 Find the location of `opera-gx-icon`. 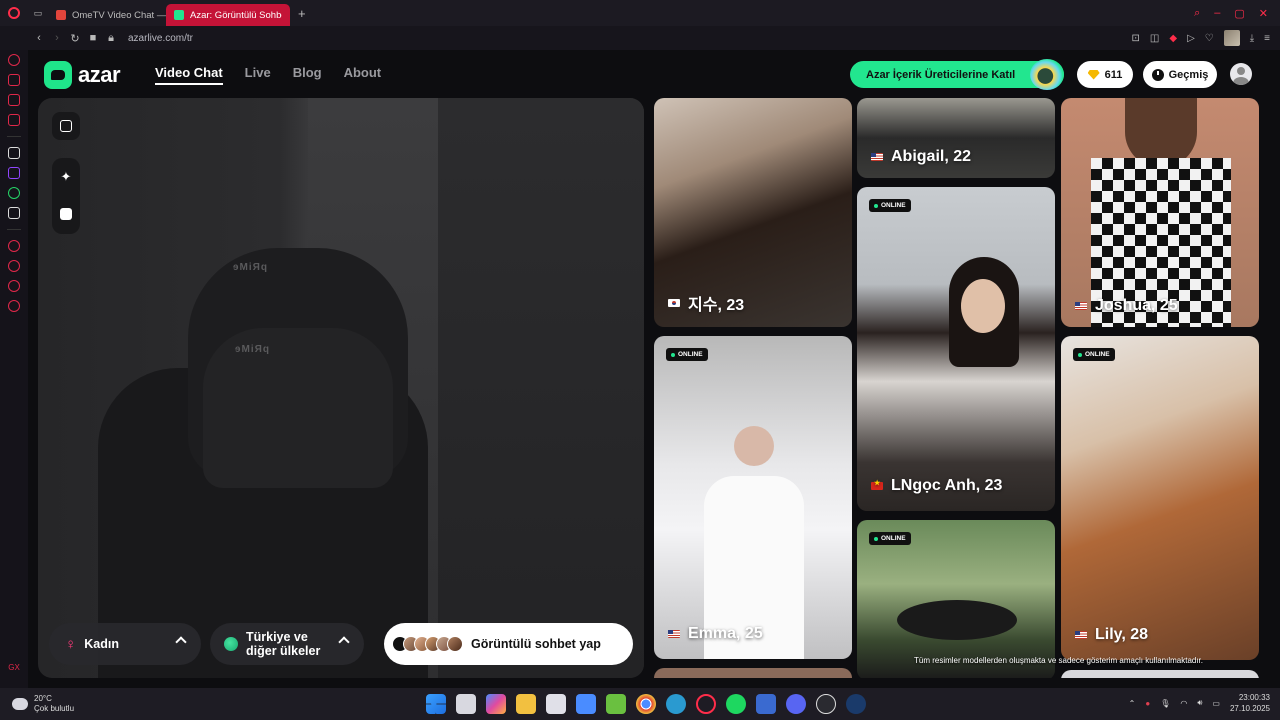

opera-gx-icon is located at coordinates (706, 704).